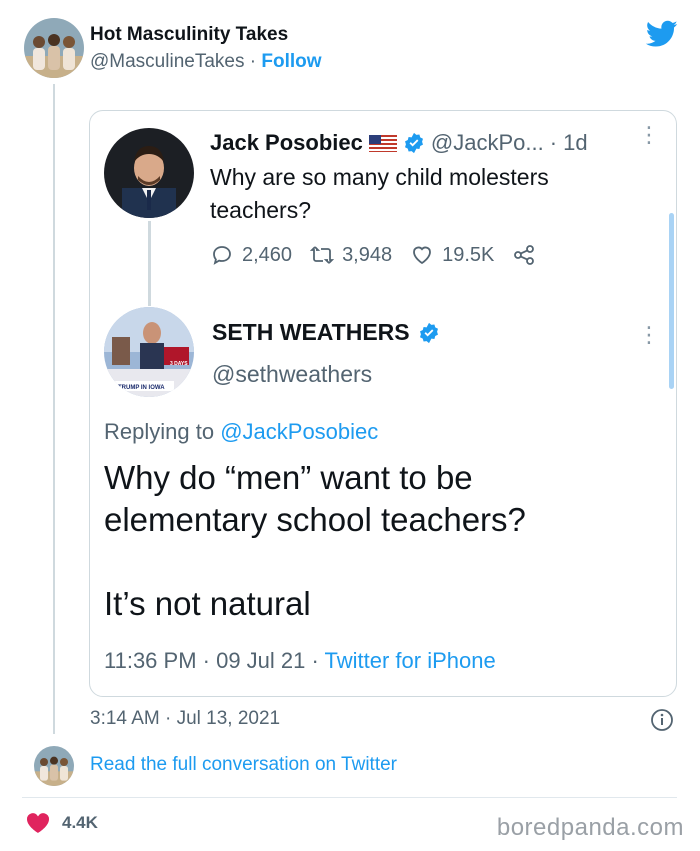 The width and height of the screenshot is (700, 851). I want to click on seth-avatar: OF TRUMP IN IOWA 3 DAYS, so click(149, 352).